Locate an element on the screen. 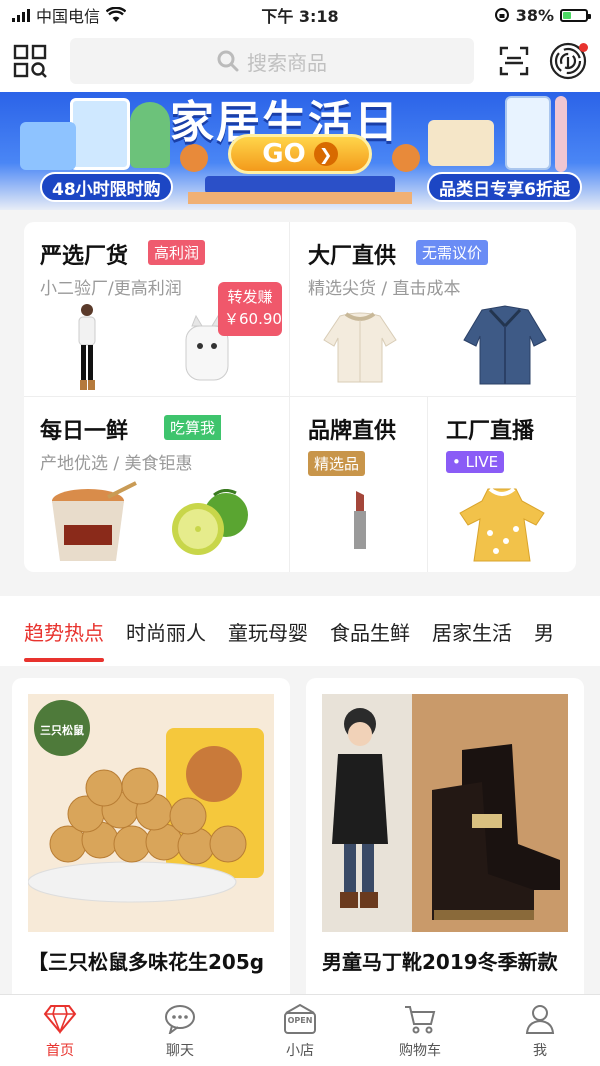 Image resolution: width=600 pixels, height=1066 pixels. bottom-nav: 首页 聊天 OPEN 小店 购物车 我 is located at coordinates (300, 1030).